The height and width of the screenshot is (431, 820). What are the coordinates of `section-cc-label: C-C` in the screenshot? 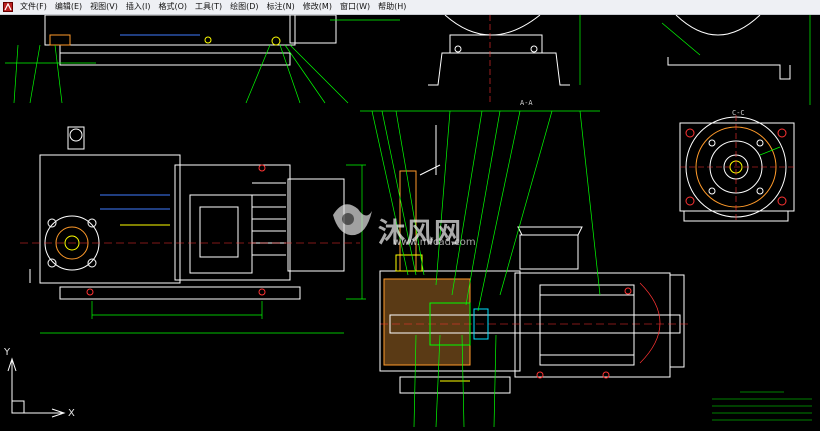 It's located at (738, 113).